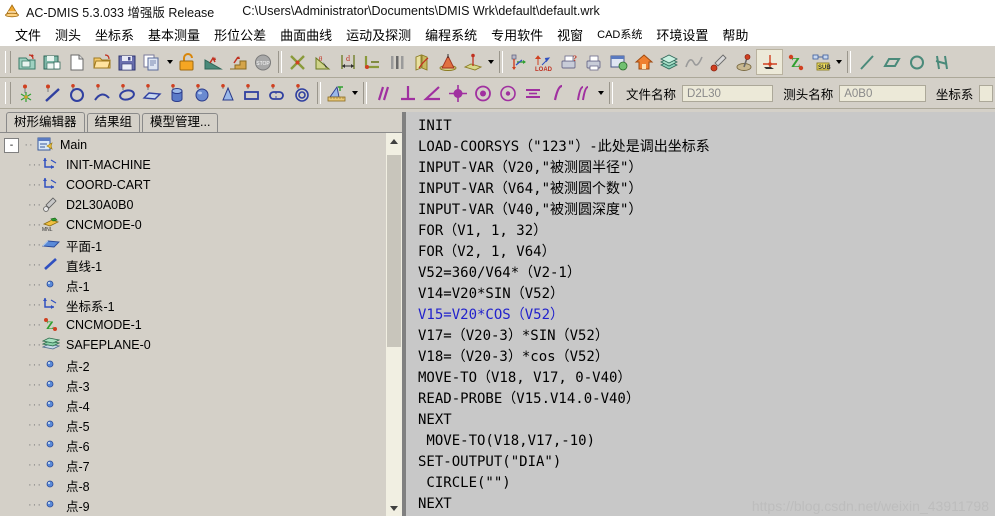 This screenshot has width=995, height=516. I want to click on save-icon, so click(126, 62).